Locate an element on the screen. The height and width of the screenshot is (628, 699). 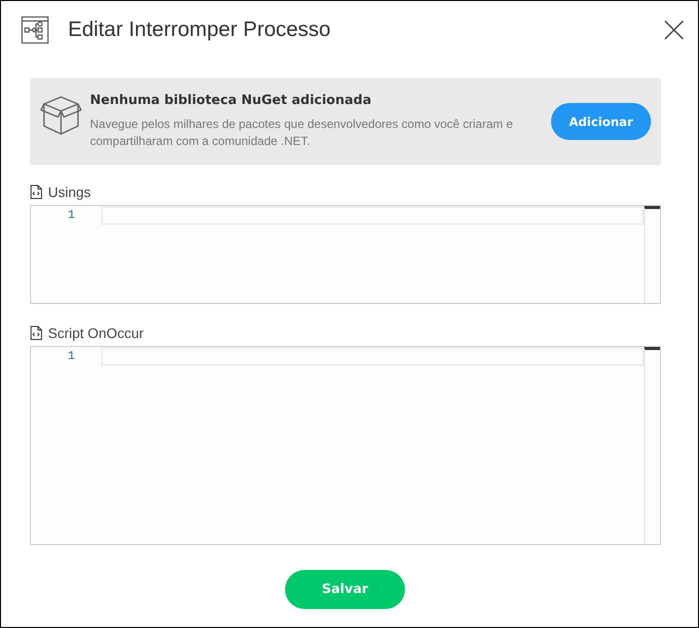
box-icon is located at coordinates (61, 116).